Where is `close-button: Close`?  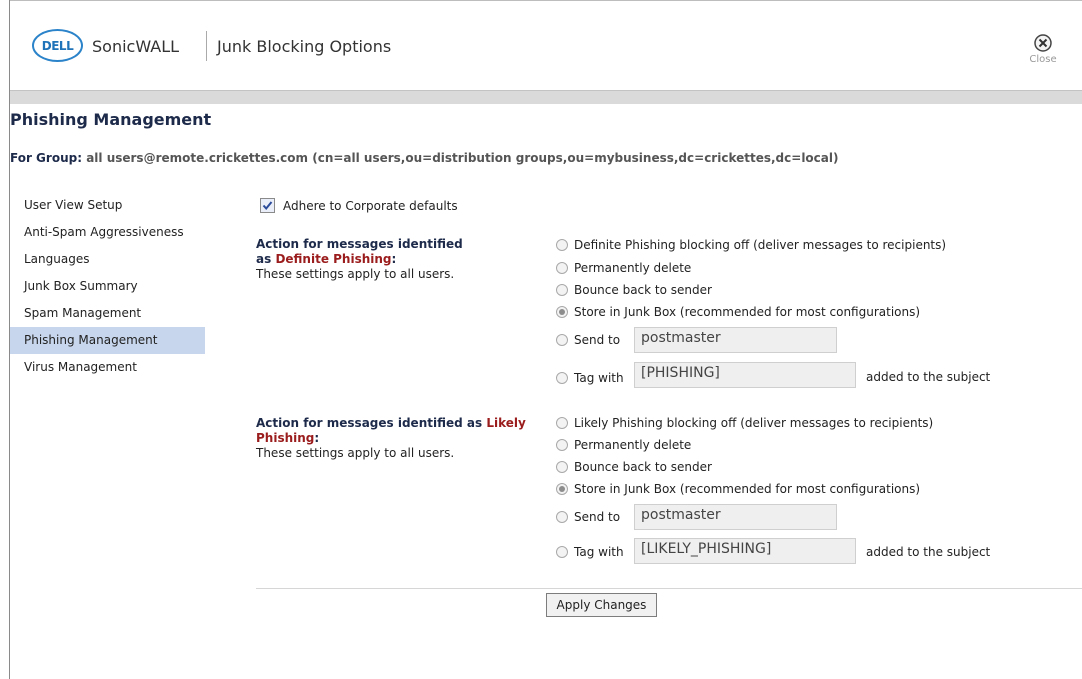 close-button: Close is located at coordinates (1043, 49).